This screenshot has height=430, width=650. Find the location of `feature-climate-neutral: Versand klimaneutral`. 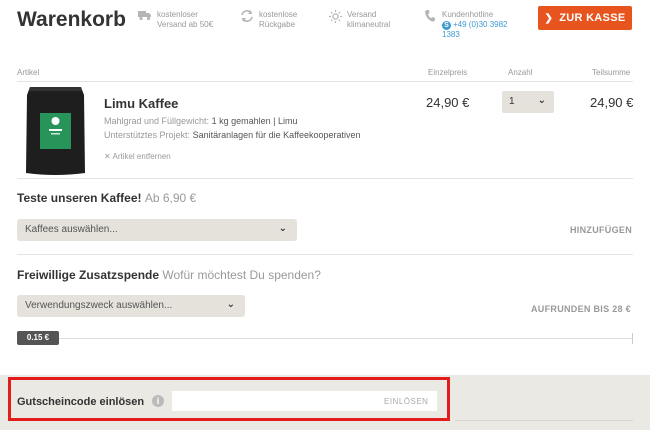

feature-climate-neutral: Versand klimaneutral is located at coordinates (358, 20).